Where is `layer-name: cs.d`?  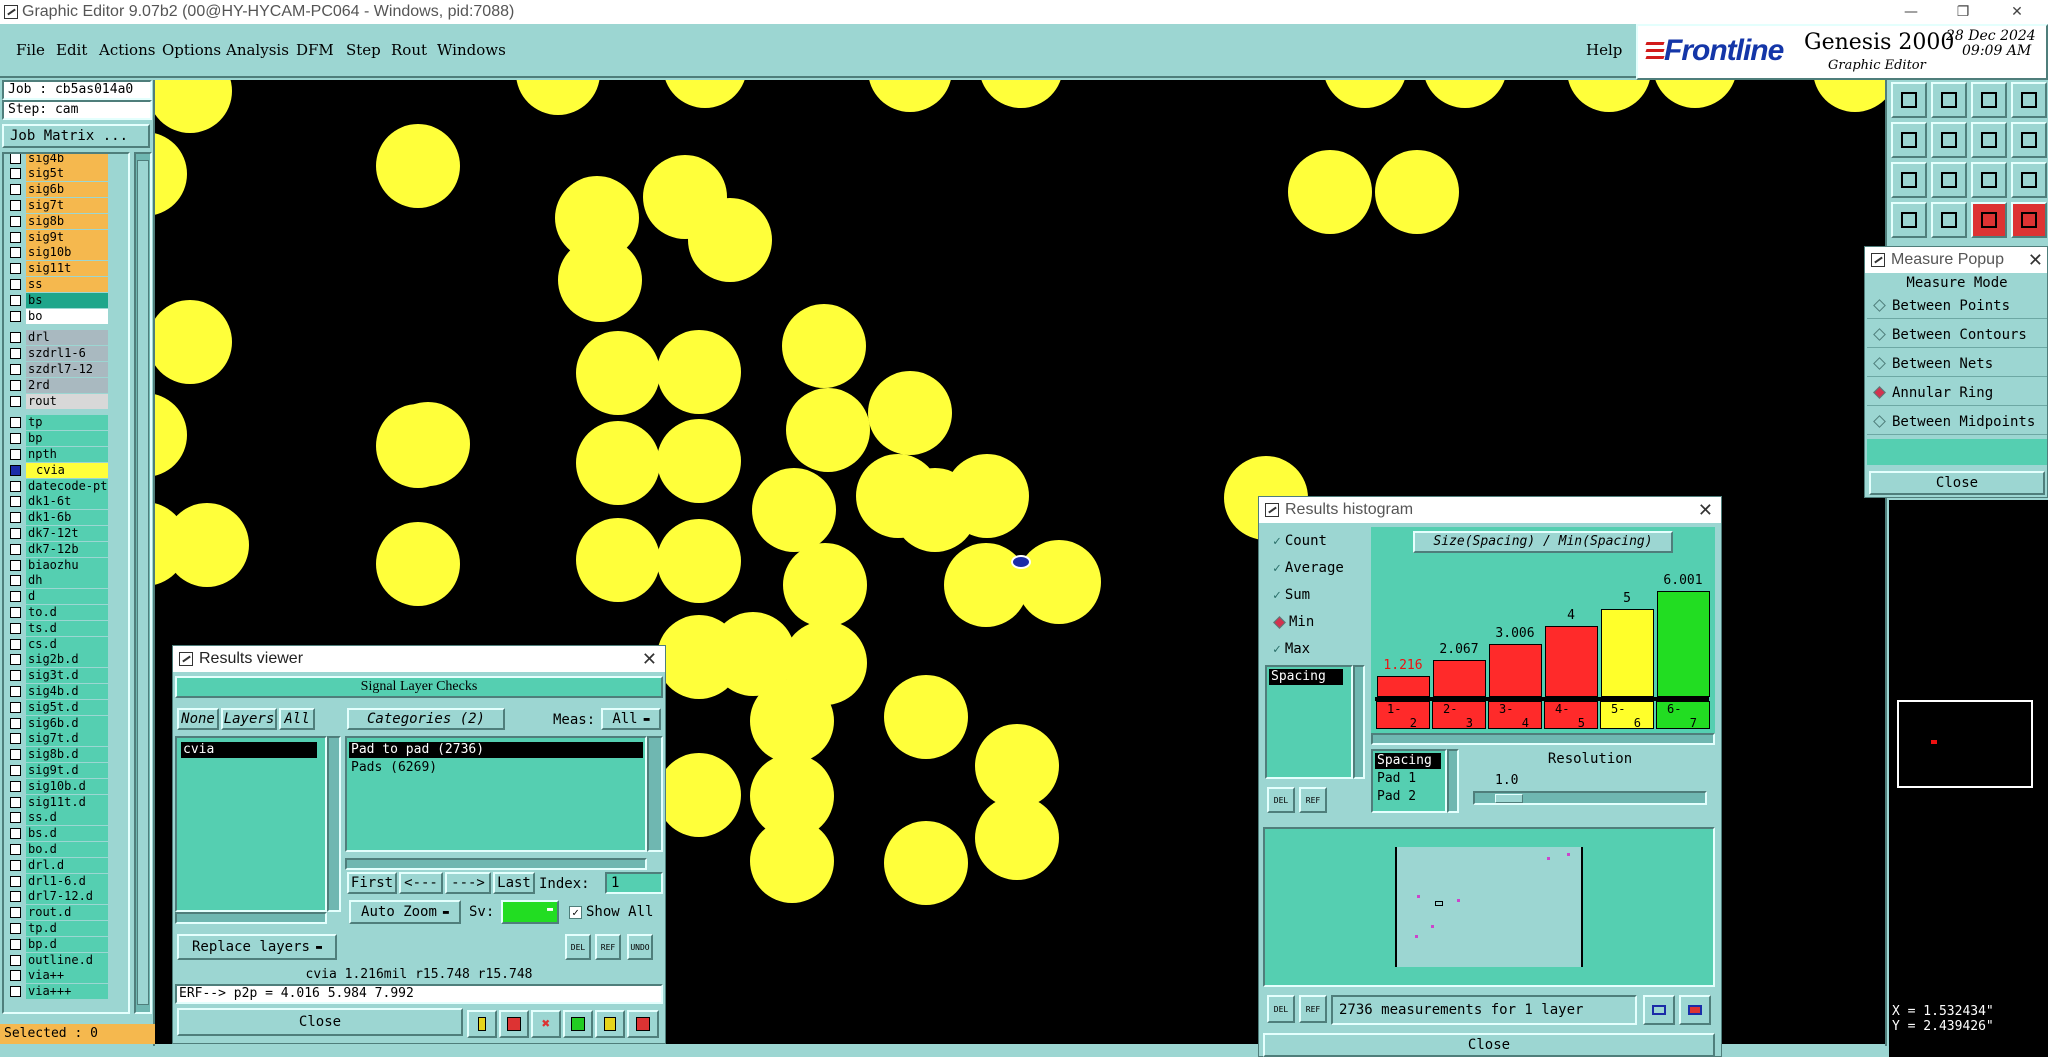
layer-name: cs.d is located at coordinates (67, 644).